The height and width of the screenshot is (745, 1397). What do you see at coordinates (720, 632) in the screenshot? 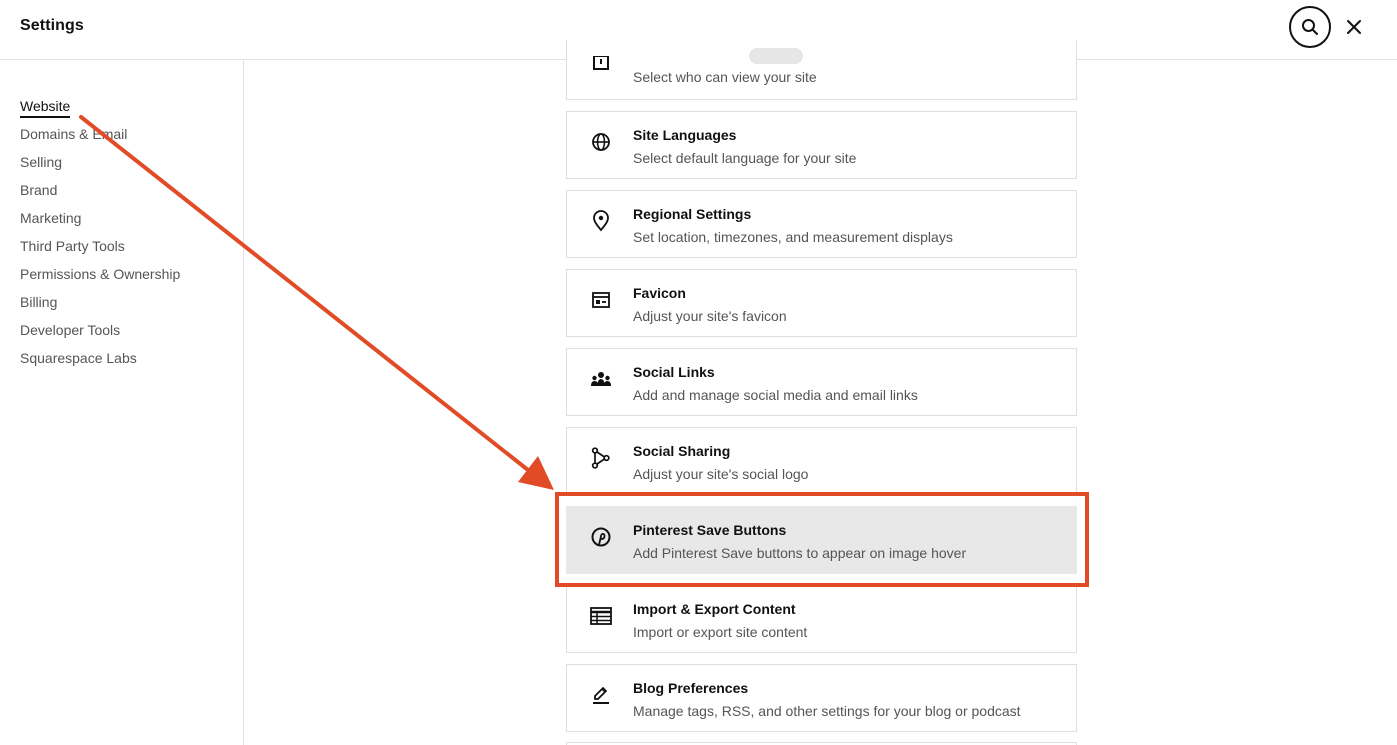
I see `card-description: Import or export site content` at bounding box center [720, 632].